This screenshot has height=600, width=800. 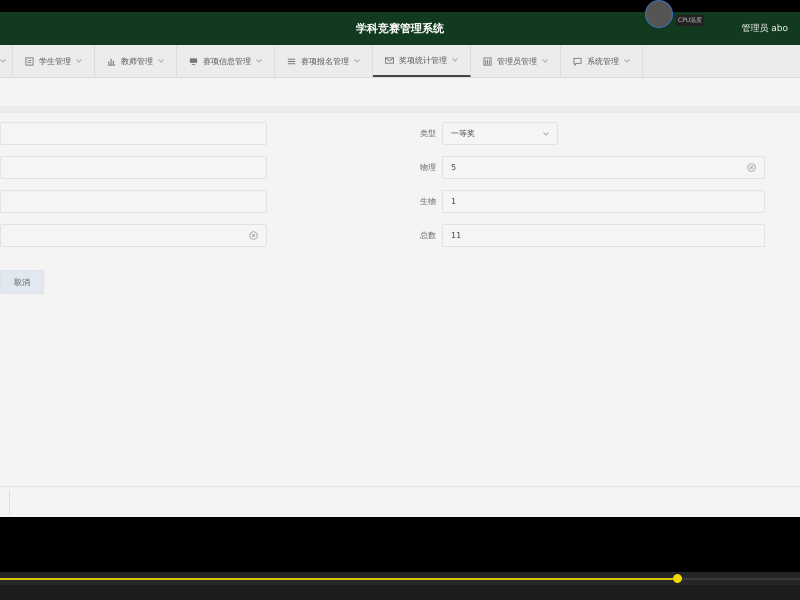 I want to click on nav-tab: 教师管理, so click(x=136, y=61).